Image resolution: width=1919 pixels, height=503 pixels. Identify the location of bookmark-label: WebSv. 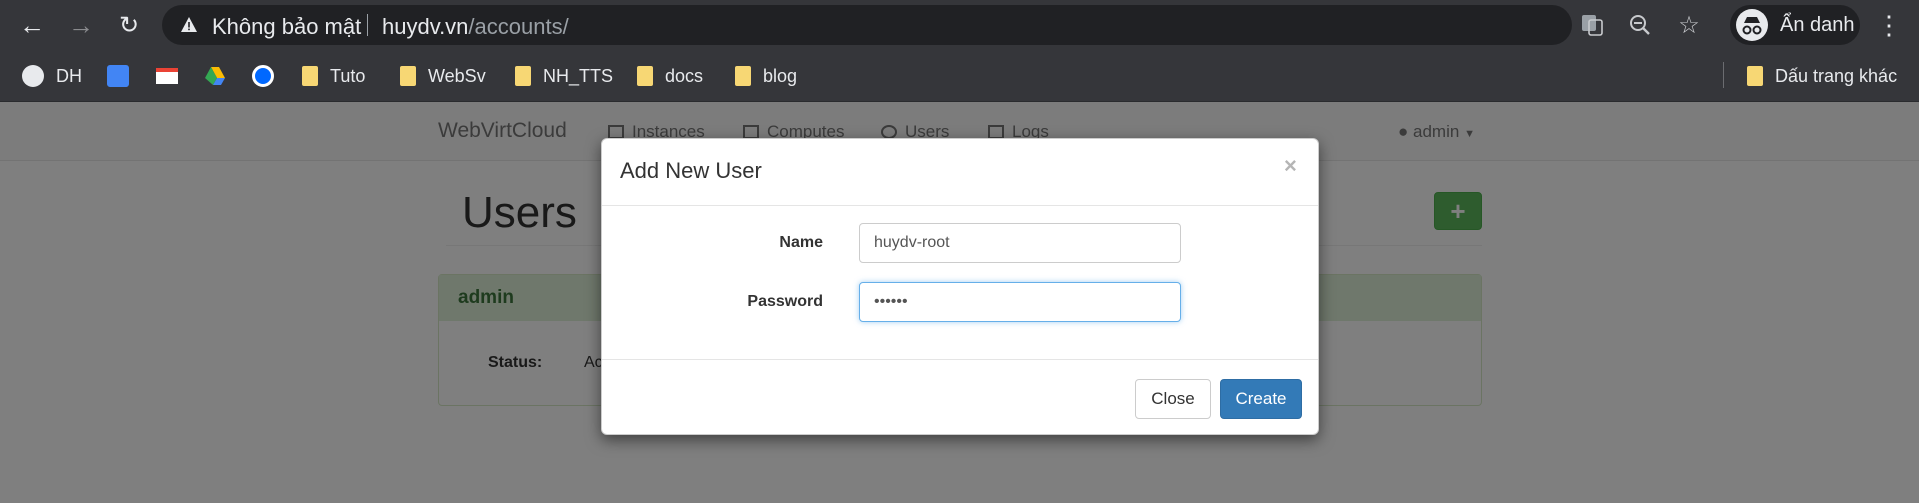
(457, 75).